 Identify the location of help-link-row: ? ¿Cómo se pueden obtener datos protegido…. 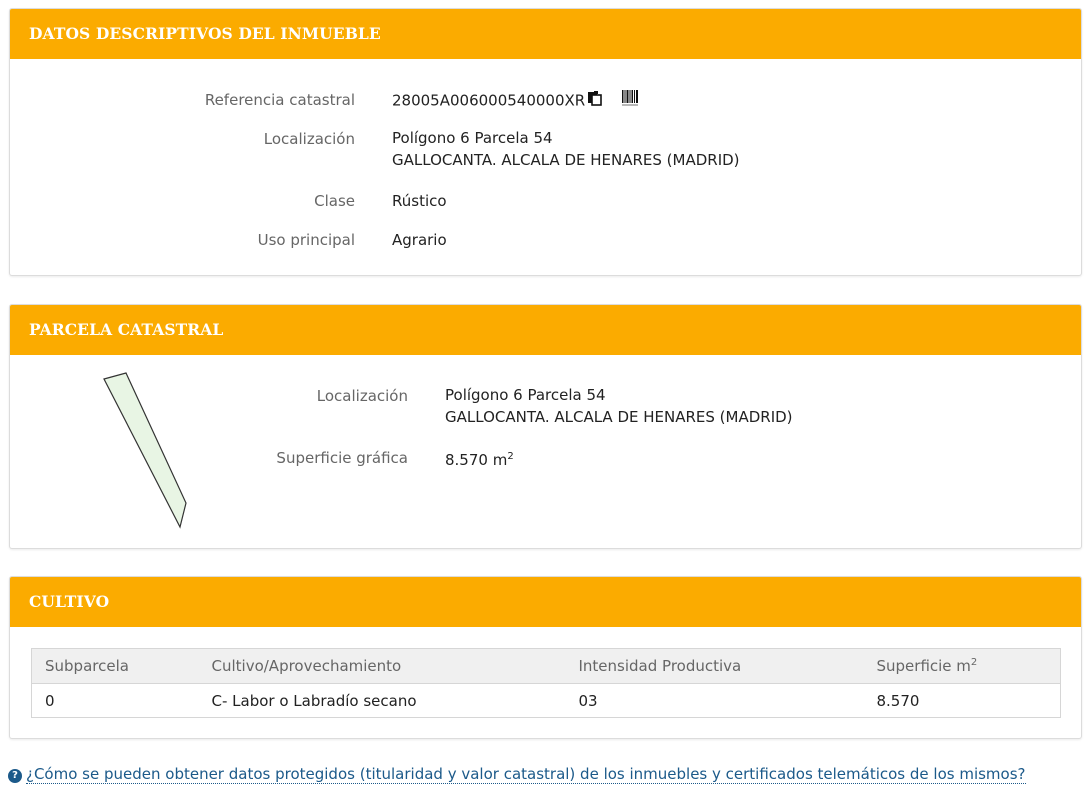
(517, 774).